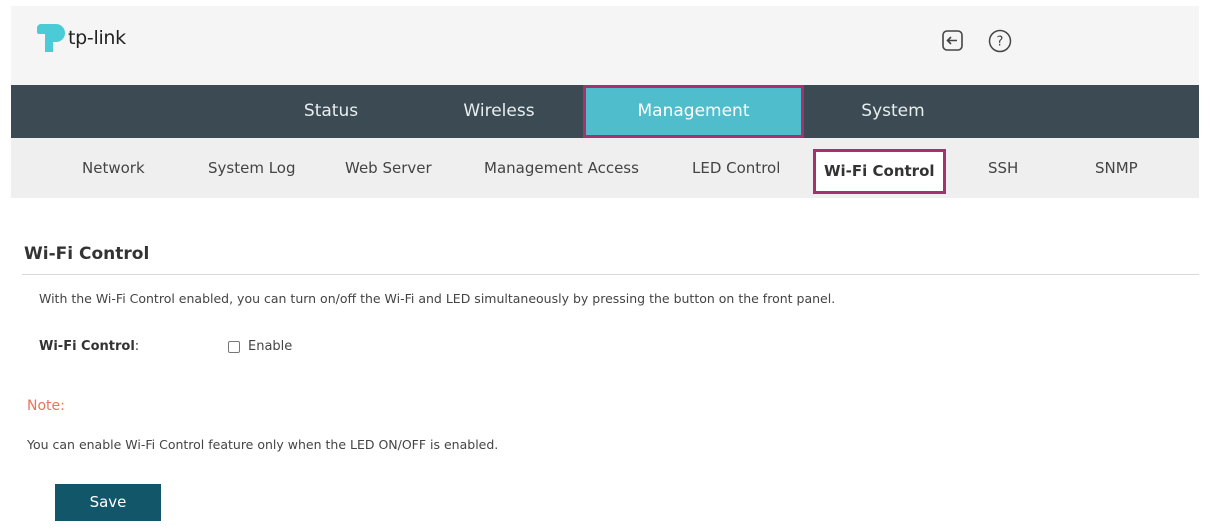 The height and width of the screenshot is (529, 1208). Describe the element at coordinates (137, 346) in the screenshot. I see `field-label-colon: :` at that location.